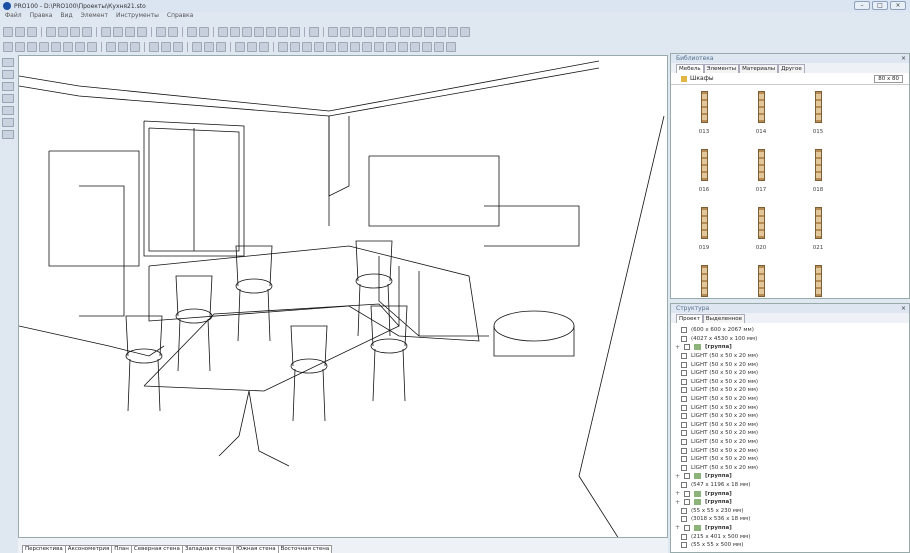 Image resolution: width=910 pixels, height=553 pixels. Describe the element at coordinates (761, 229) in the screenshot. I see `library-item: 020` at that location.